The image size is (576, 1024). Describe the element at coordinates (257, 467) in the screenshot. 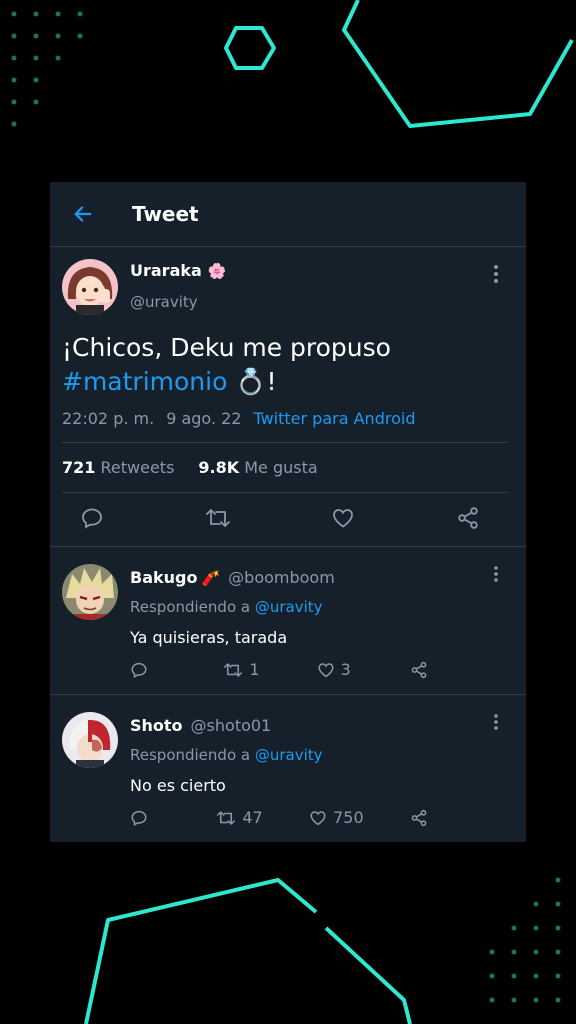

I see `likes-stat: 9.8K Me gusta` at that location.